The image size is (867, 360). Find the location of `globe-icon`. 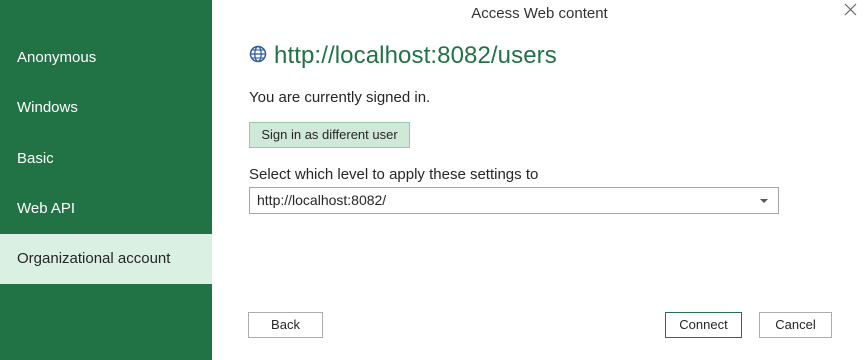

globe-icon is located at coordinates (258, 54).